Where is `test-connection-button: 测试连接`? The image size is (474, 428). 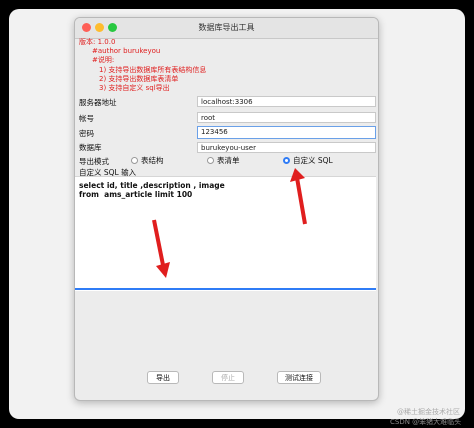 test-connection-button: 测试连接 is located at coordinates (299, 377).